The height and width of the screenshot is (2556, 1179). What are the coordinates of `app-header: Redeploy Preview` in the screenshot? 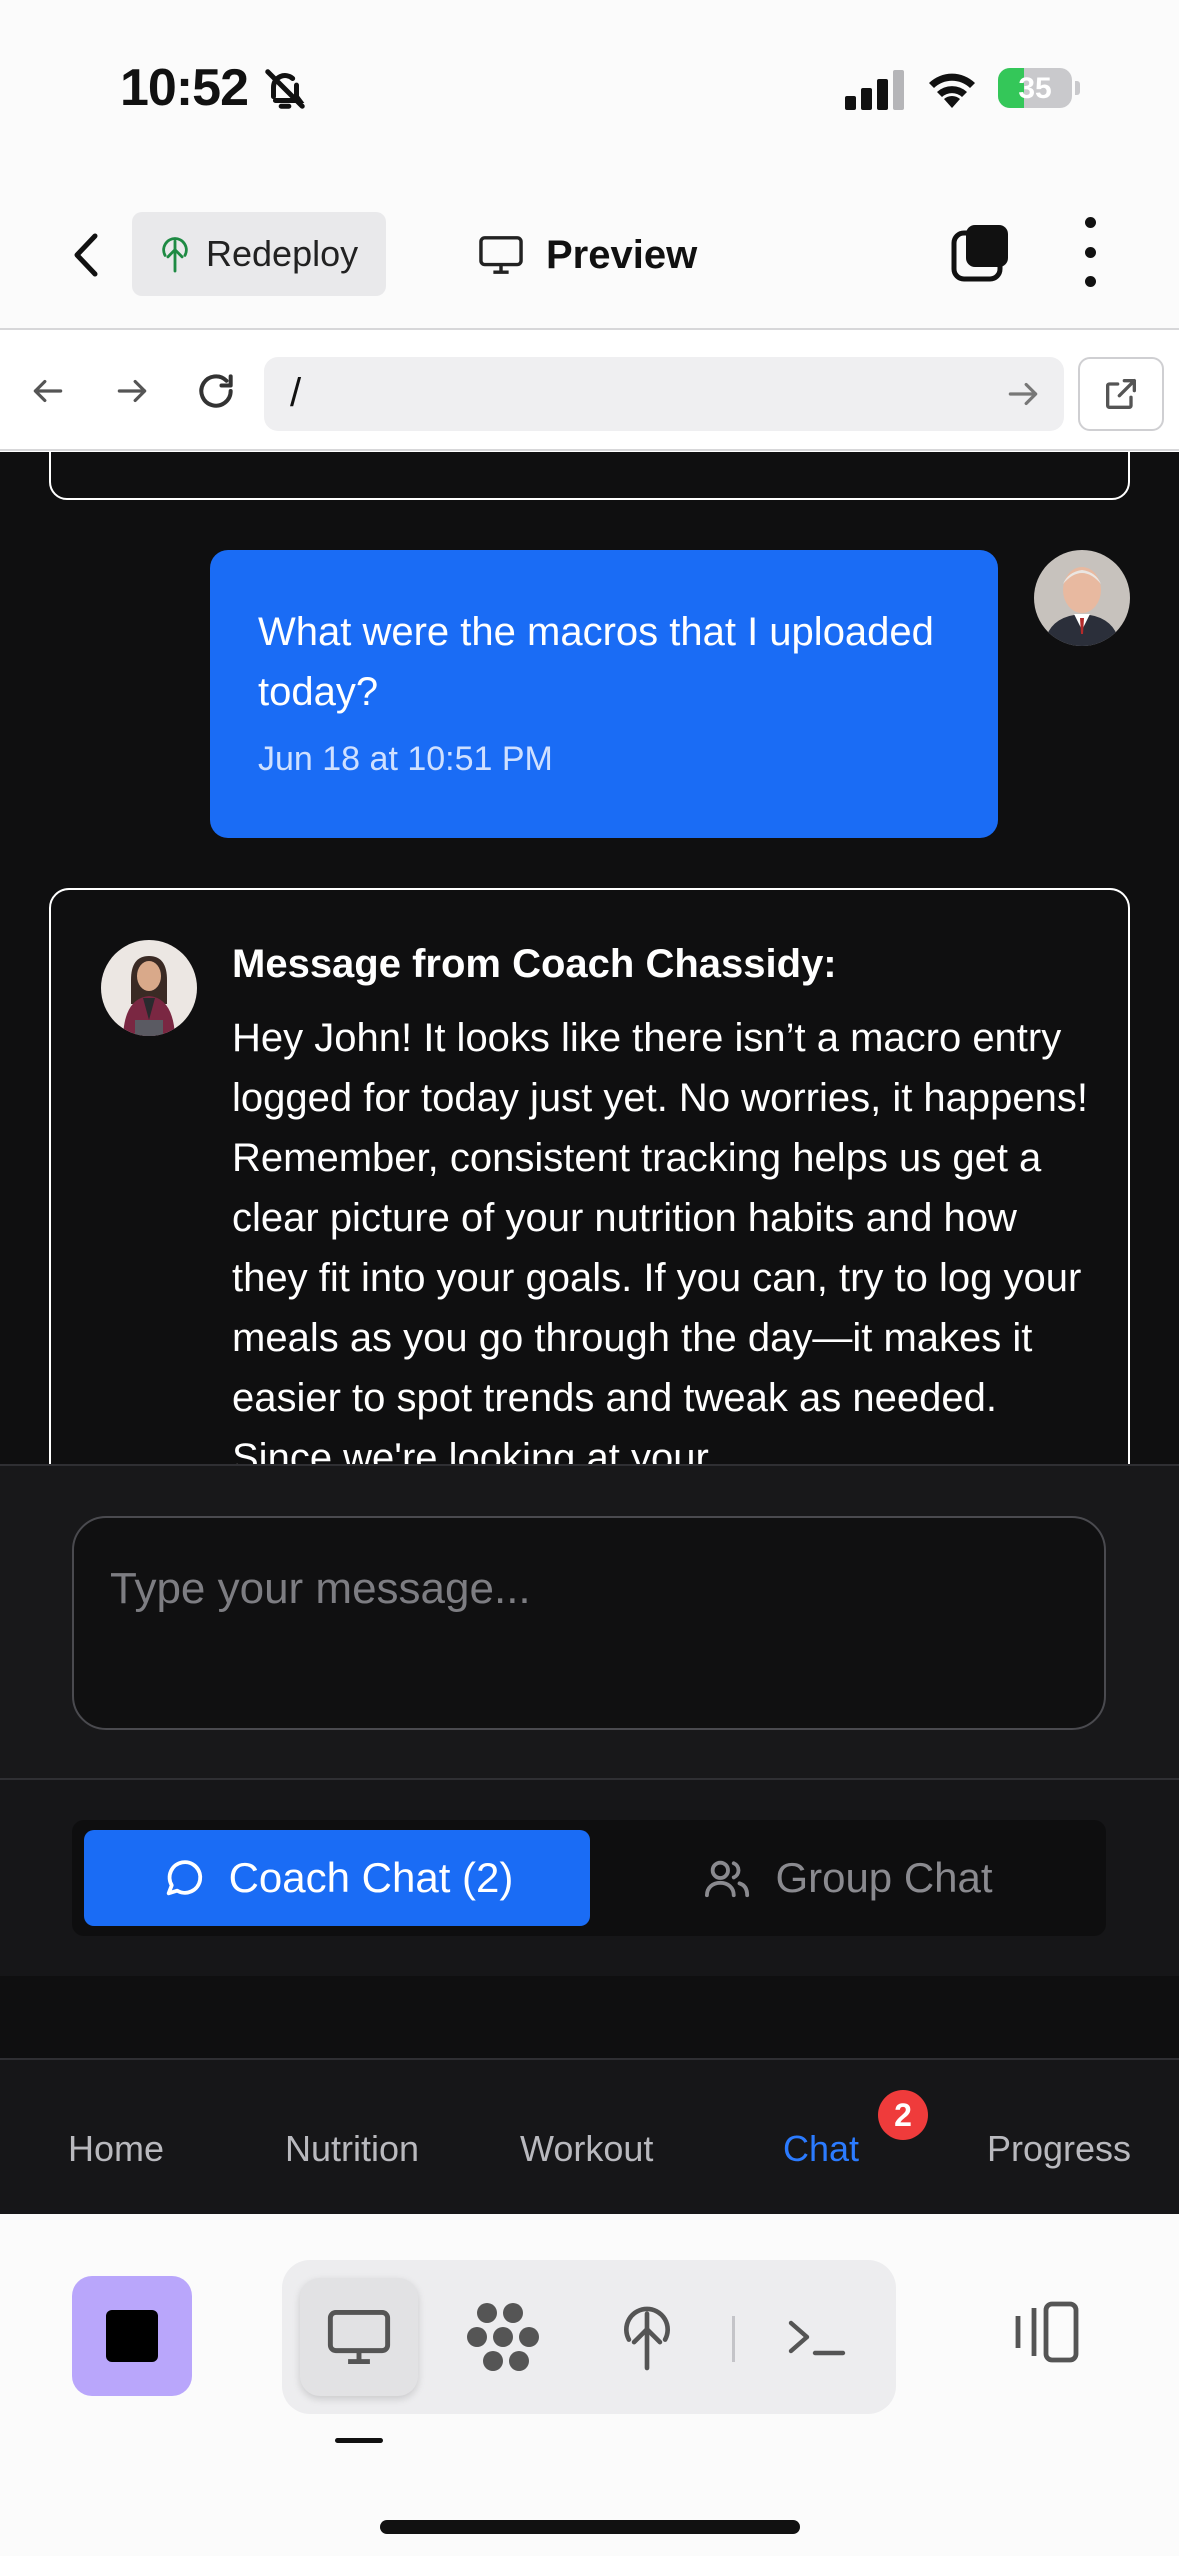 It's located at (589, 252).